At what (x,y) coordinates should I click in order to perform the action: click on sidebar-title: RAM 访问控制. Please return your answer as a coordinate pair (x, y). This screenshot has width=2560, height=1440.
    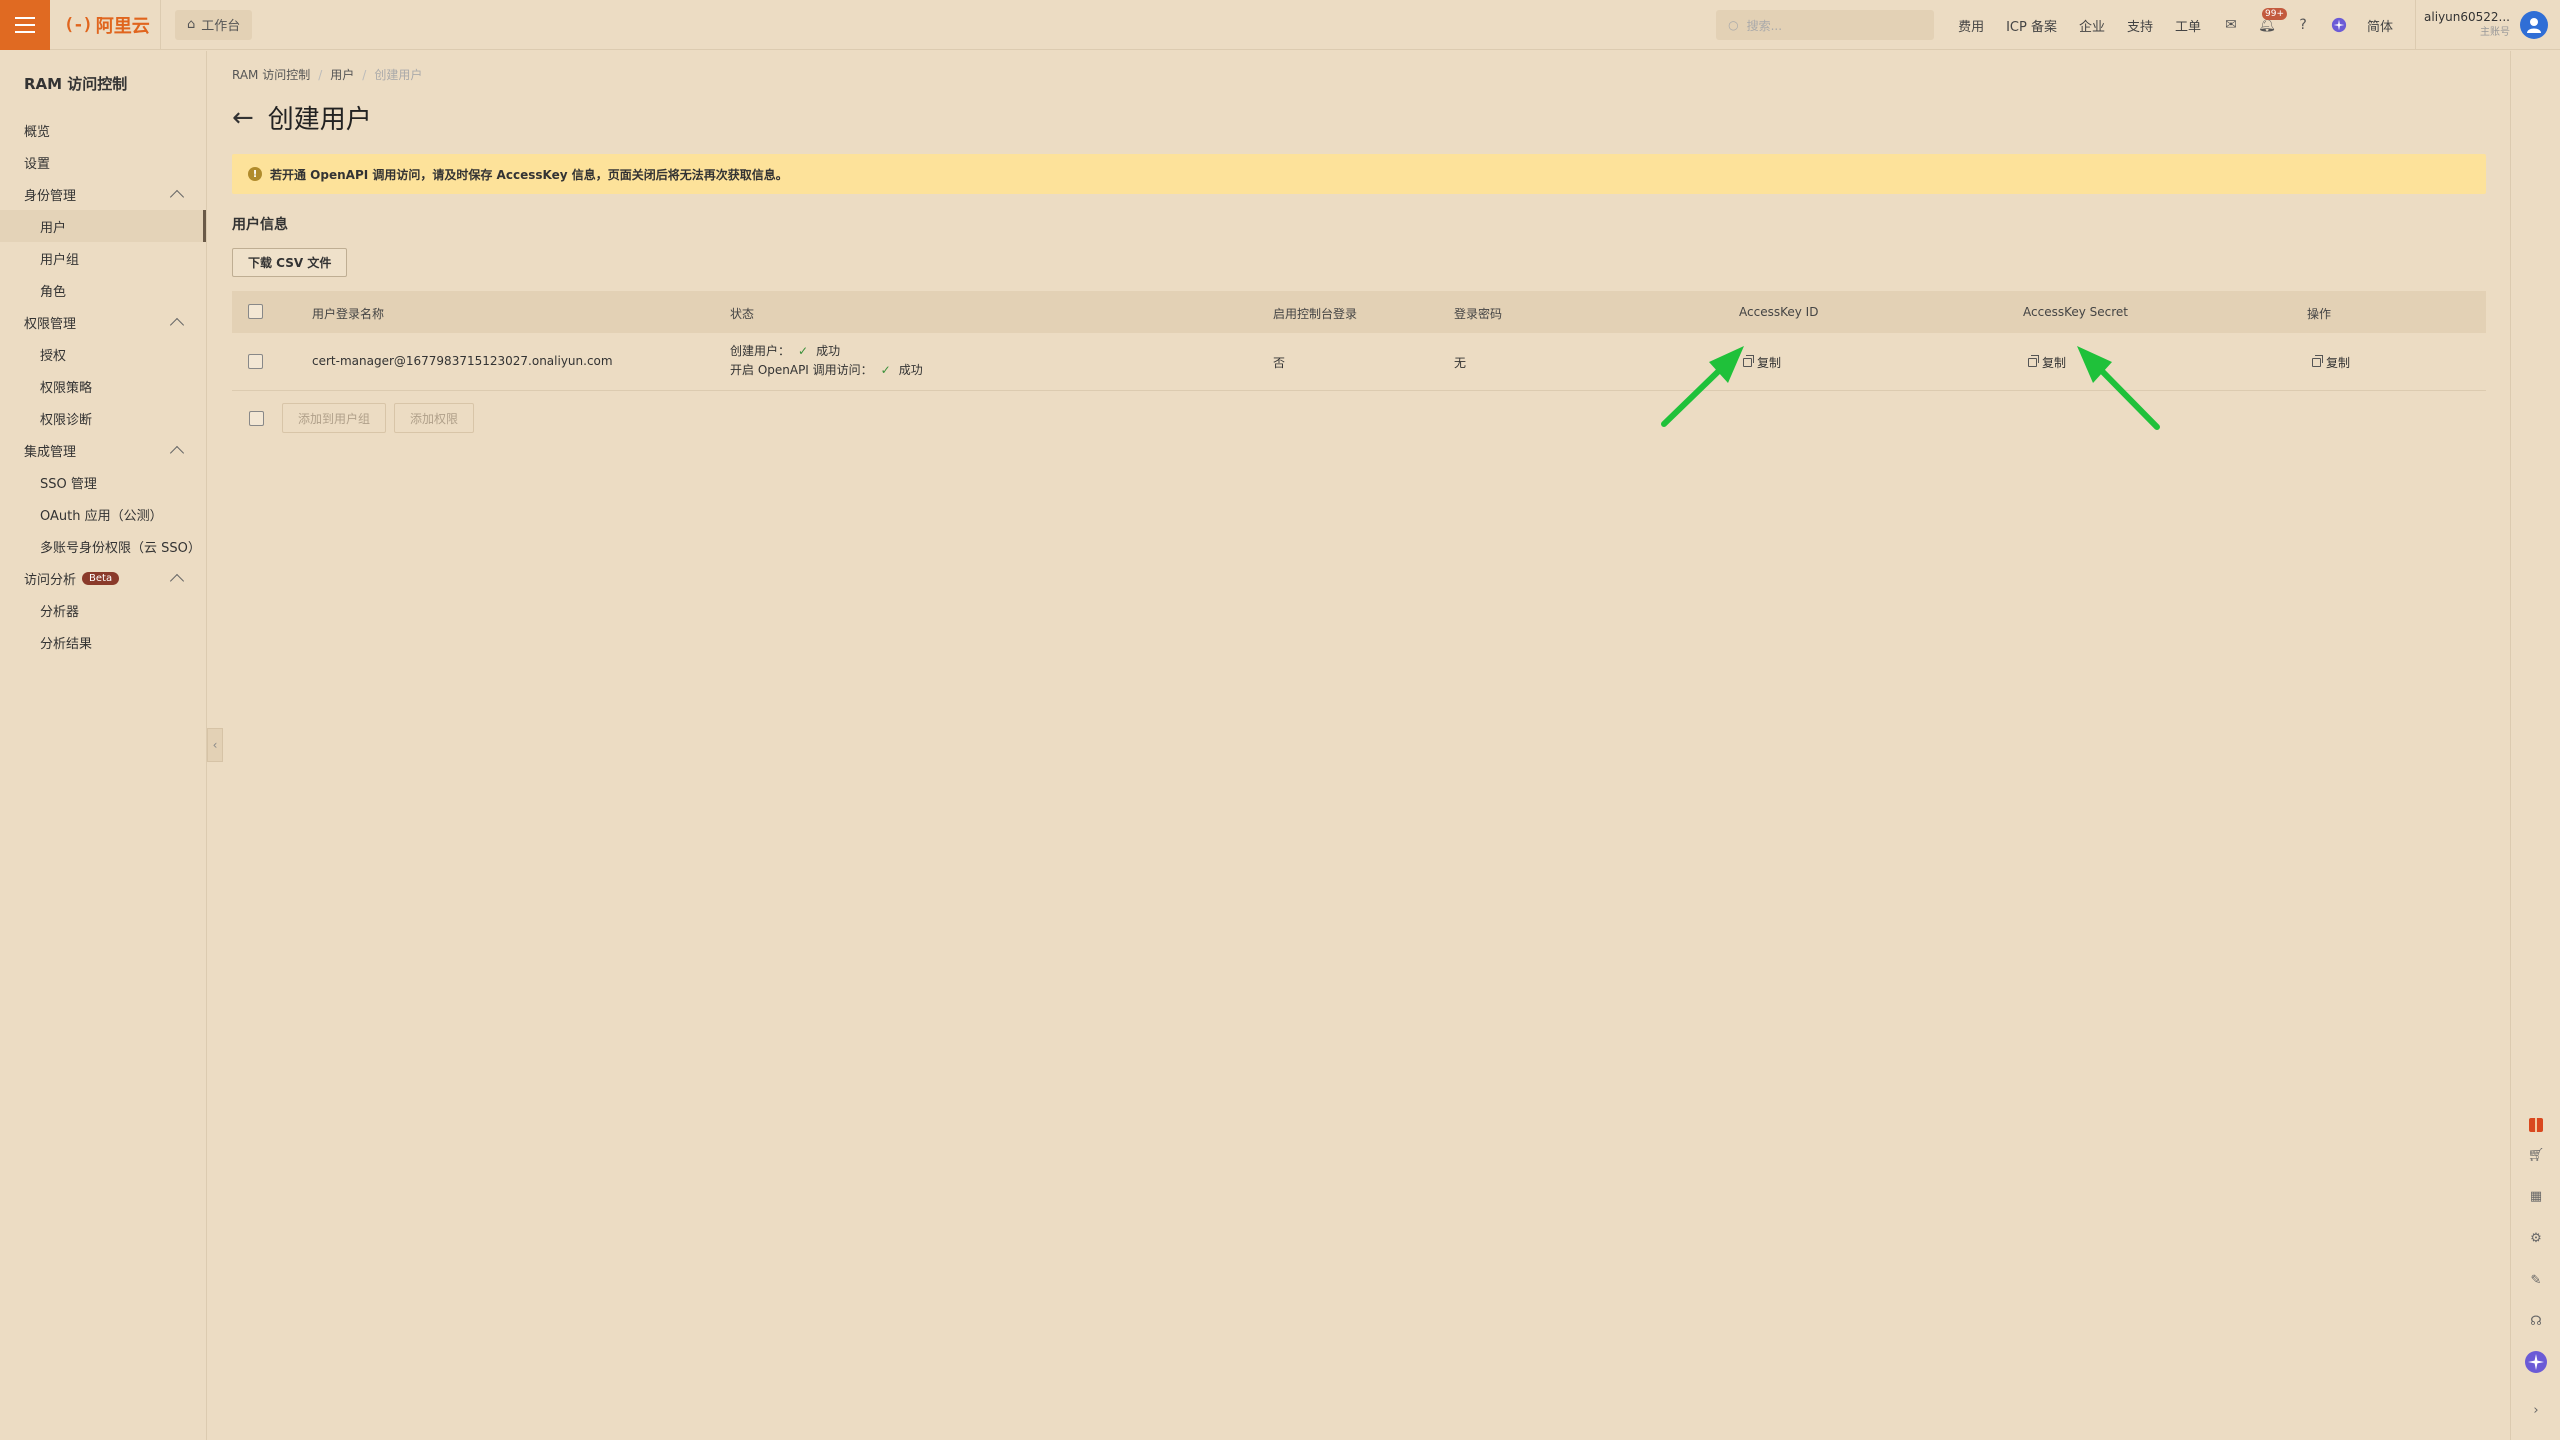
    Looking at the image, I should click on (76, 84).